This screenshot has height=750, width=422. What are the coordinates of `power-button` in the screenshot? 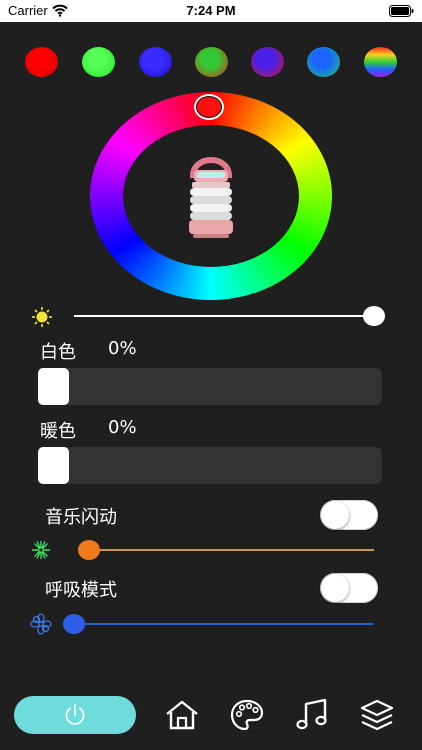 It's located at (75, 715).